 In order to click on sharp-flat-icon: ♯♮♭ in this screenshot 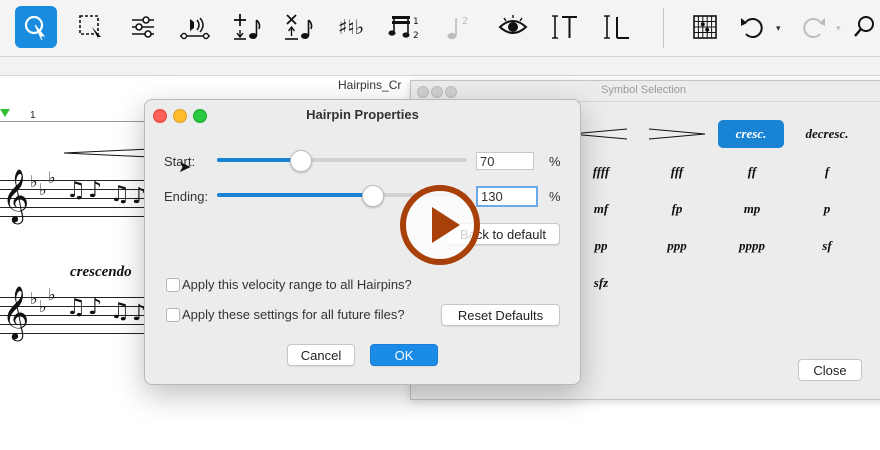, I will do `click(351, 27)`.